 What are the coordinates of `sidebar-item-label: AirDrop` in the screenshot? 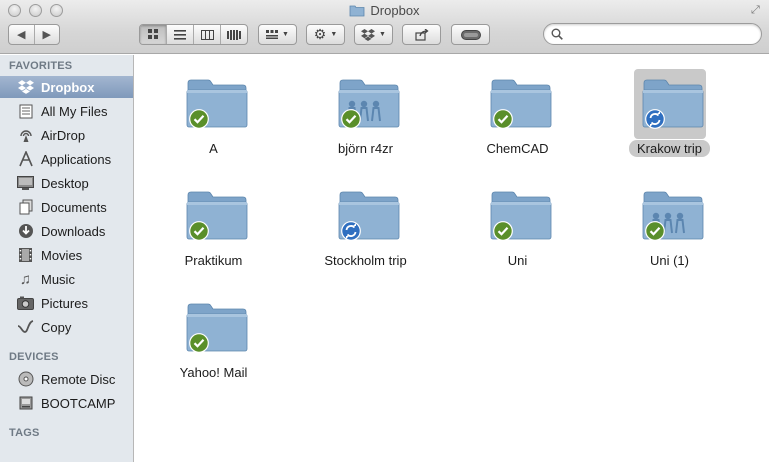 It's located at (63, 135).